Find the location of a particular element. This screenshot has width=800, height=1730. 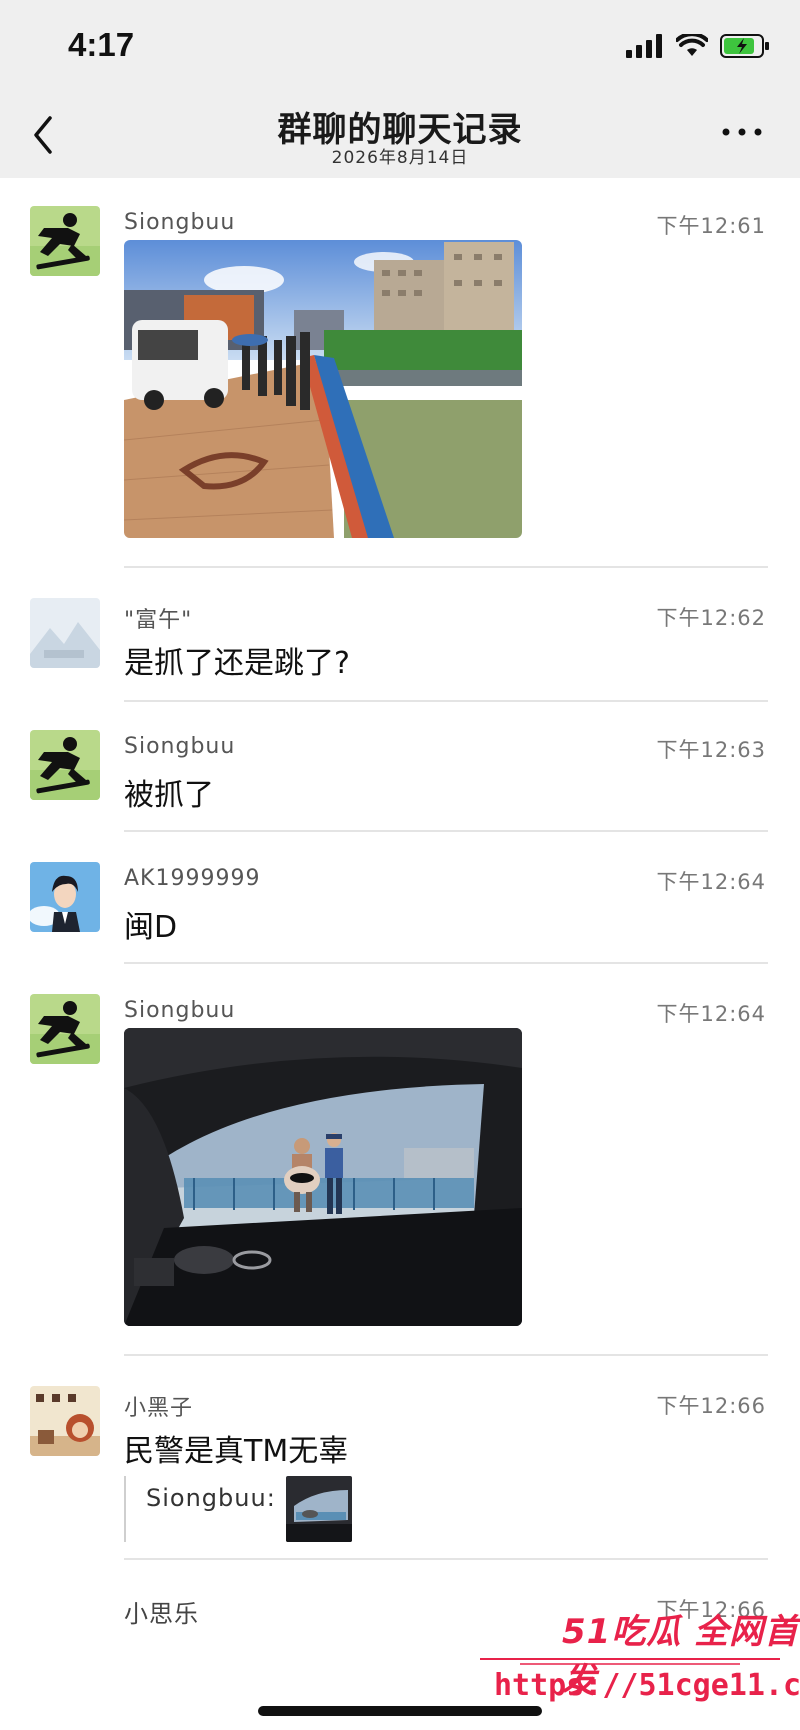

quoted-reply: Siongbuu: is located at coordinates (238, 1509).